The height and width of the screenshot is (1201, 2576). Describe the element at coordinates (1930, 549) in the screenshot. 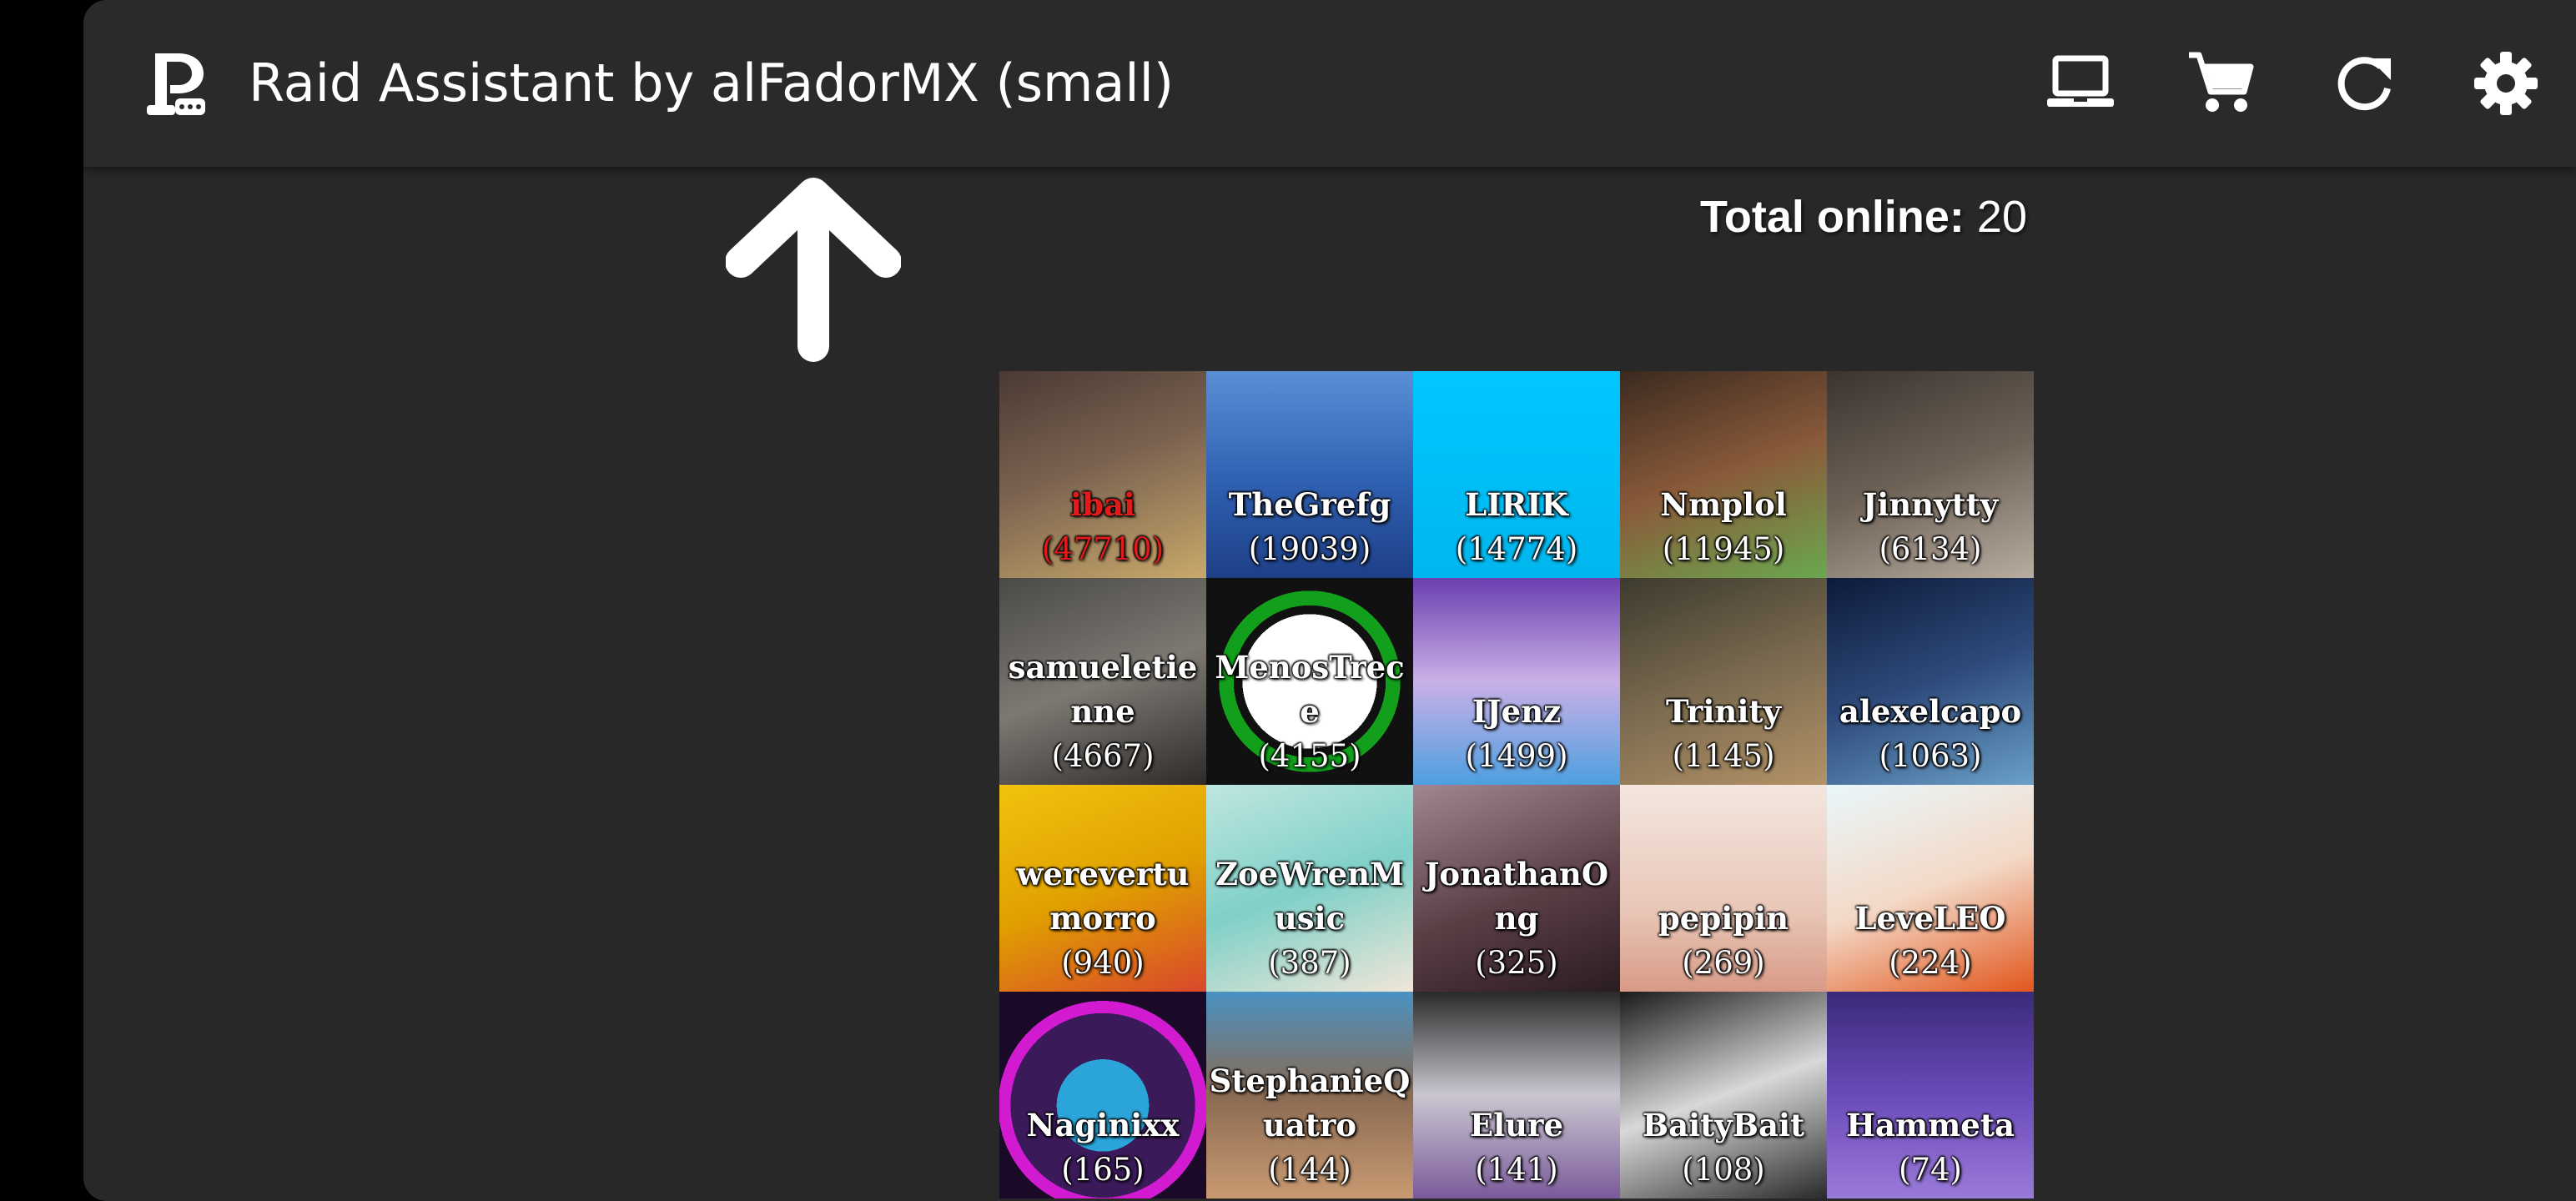

I see `streamer-viewer-count: (6134)` at that location.